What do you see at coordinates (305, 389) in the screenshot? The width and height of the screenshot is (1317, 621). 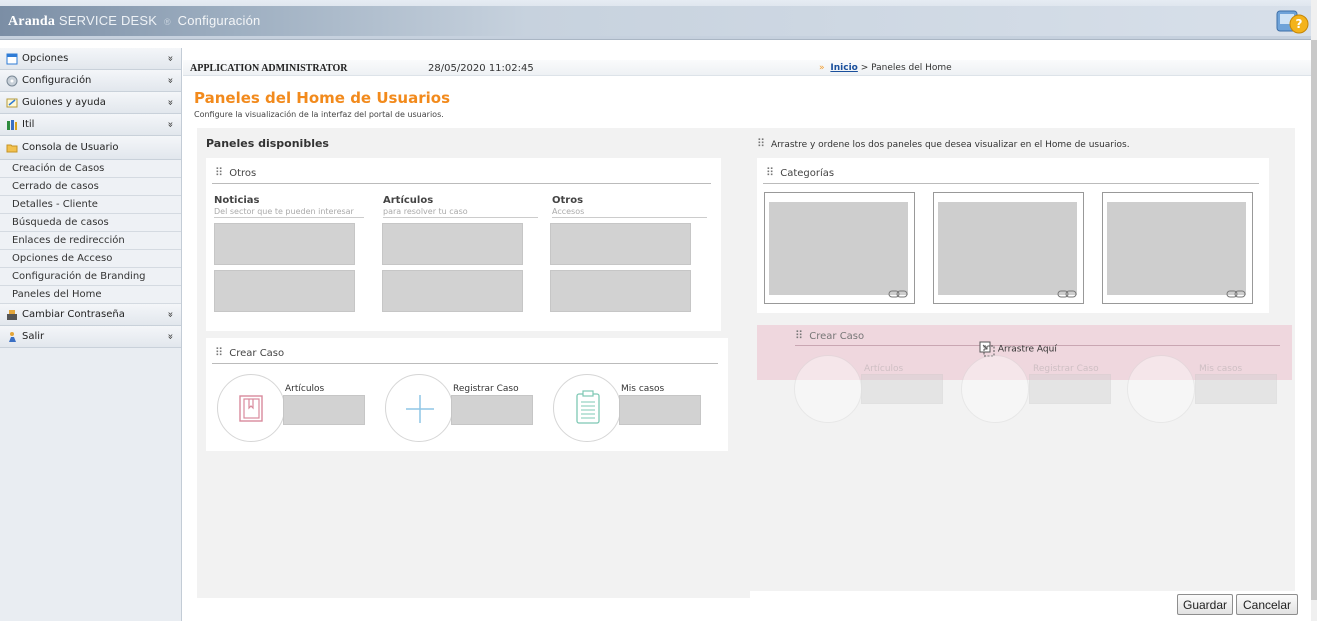 I see `articles-label: Artículos` at bounding box center [305, 389].